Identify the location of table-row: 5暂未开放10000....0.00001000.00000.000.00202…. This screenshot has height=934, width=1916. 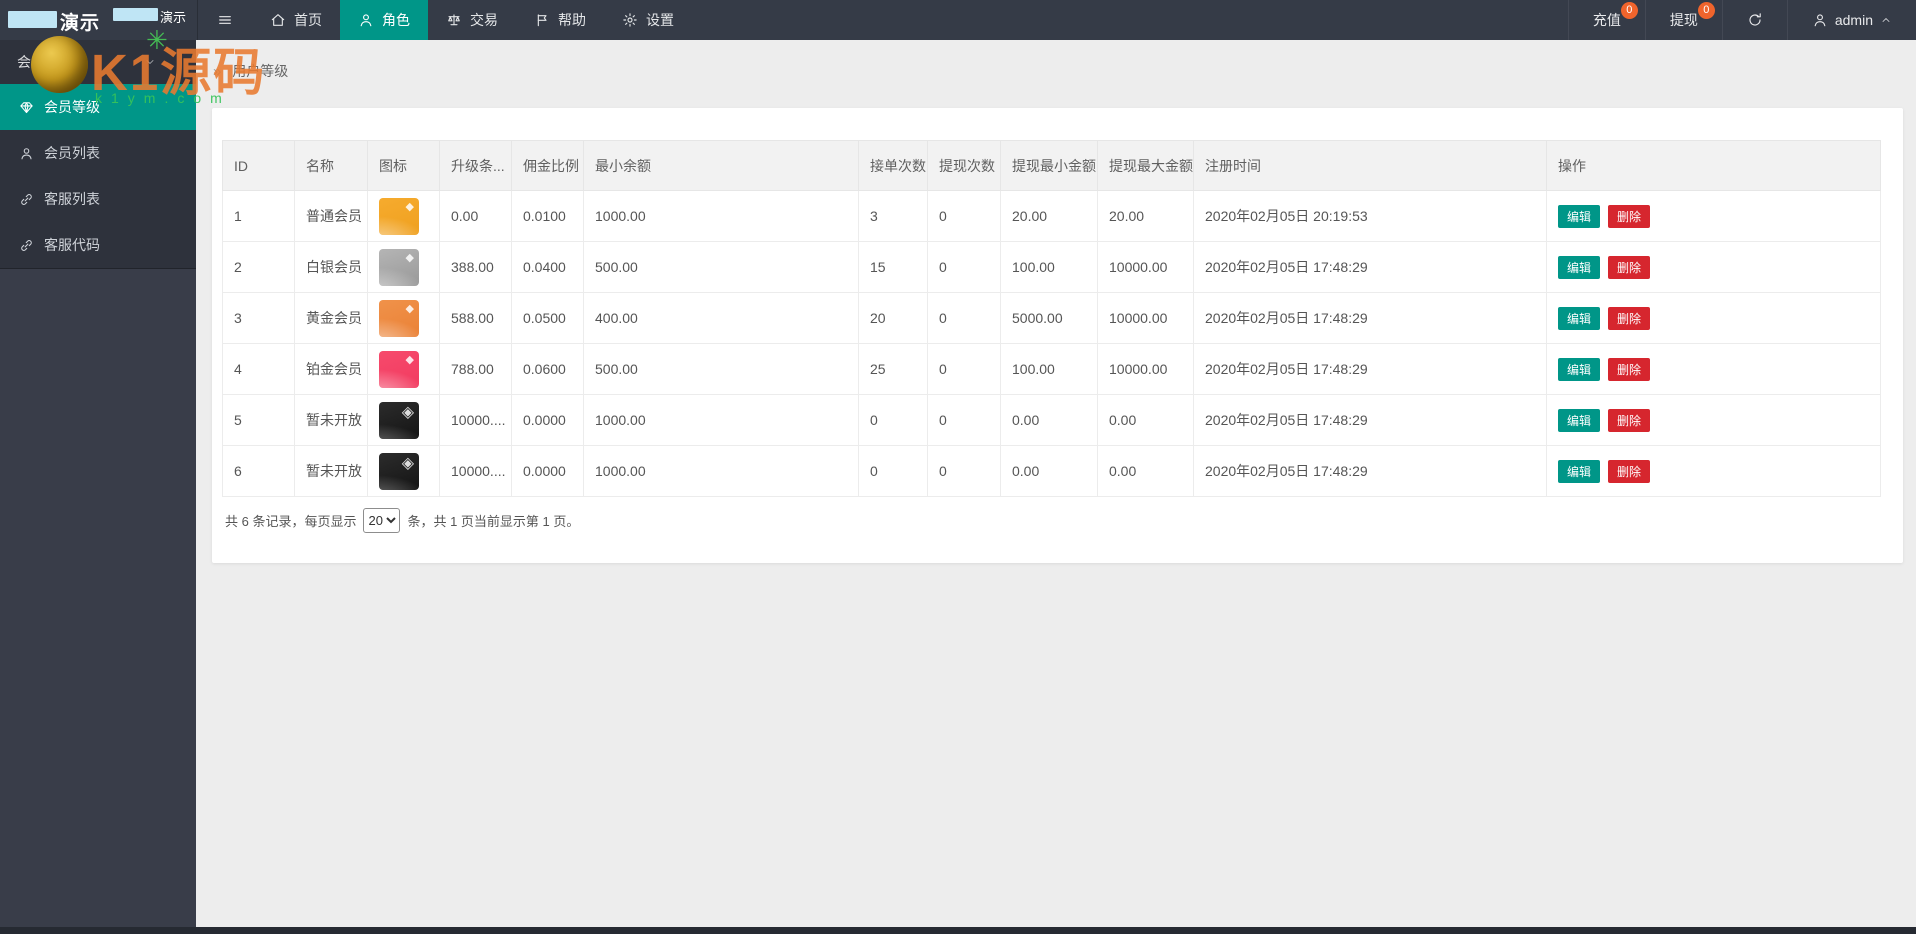
(1051, 420).